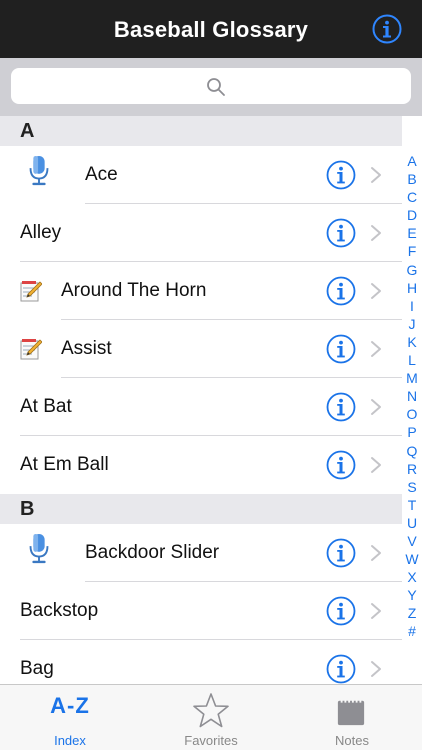 This screenshot has height=750, width=422. What do you see at coordinates (412, 541) in the screenshot?
I see `index-letter-v: V` at bounding box center [412, 541].